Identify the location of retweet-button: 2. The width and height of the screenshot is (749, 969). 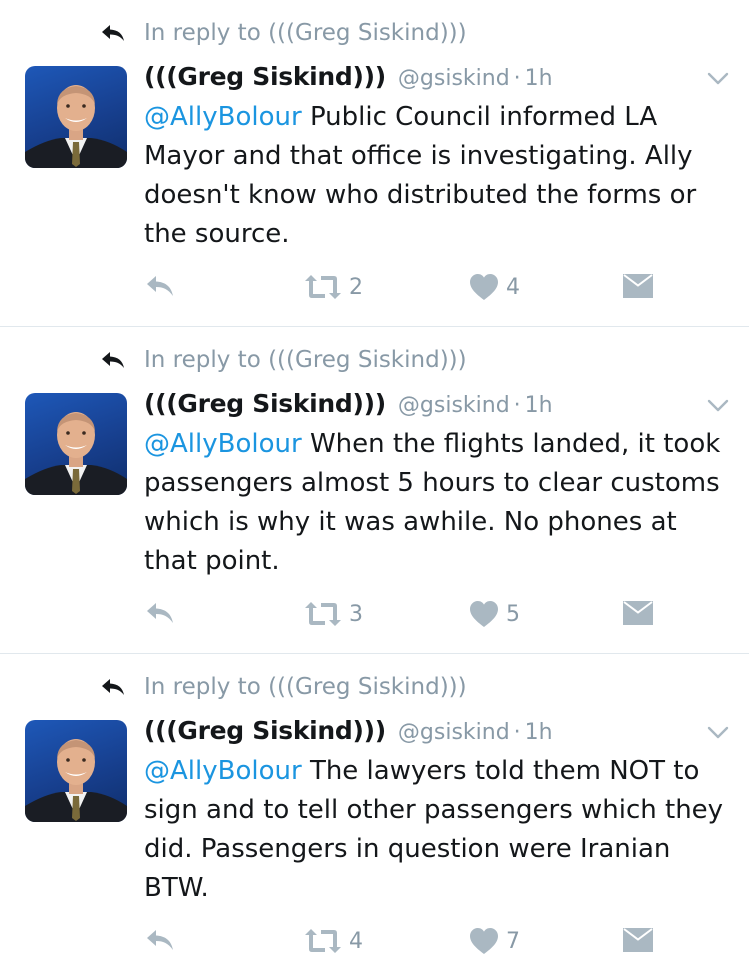
(333, 287).